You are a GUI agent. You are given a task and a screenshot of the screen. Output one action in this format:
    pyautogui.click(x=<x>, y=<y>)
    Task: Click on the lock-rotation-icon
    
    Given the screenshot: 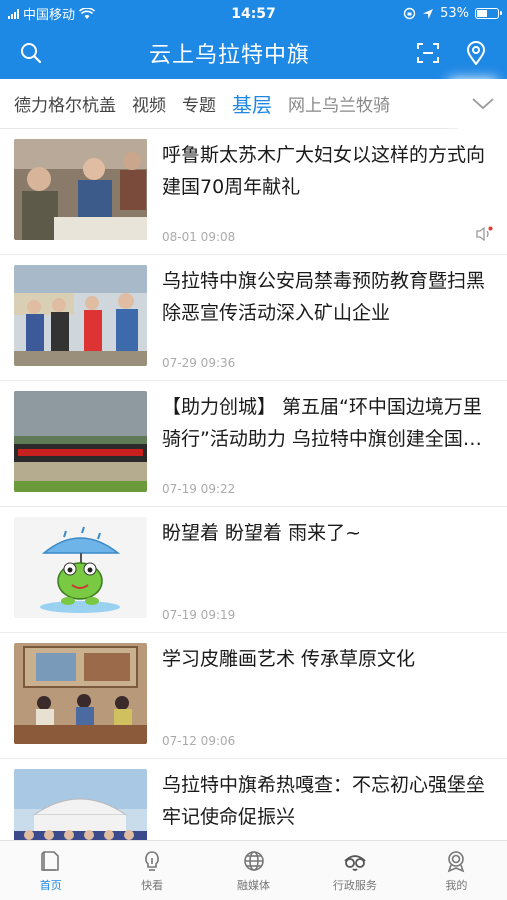 What is the action you would take?
    pyautogui.click(x=409, y=13)
    